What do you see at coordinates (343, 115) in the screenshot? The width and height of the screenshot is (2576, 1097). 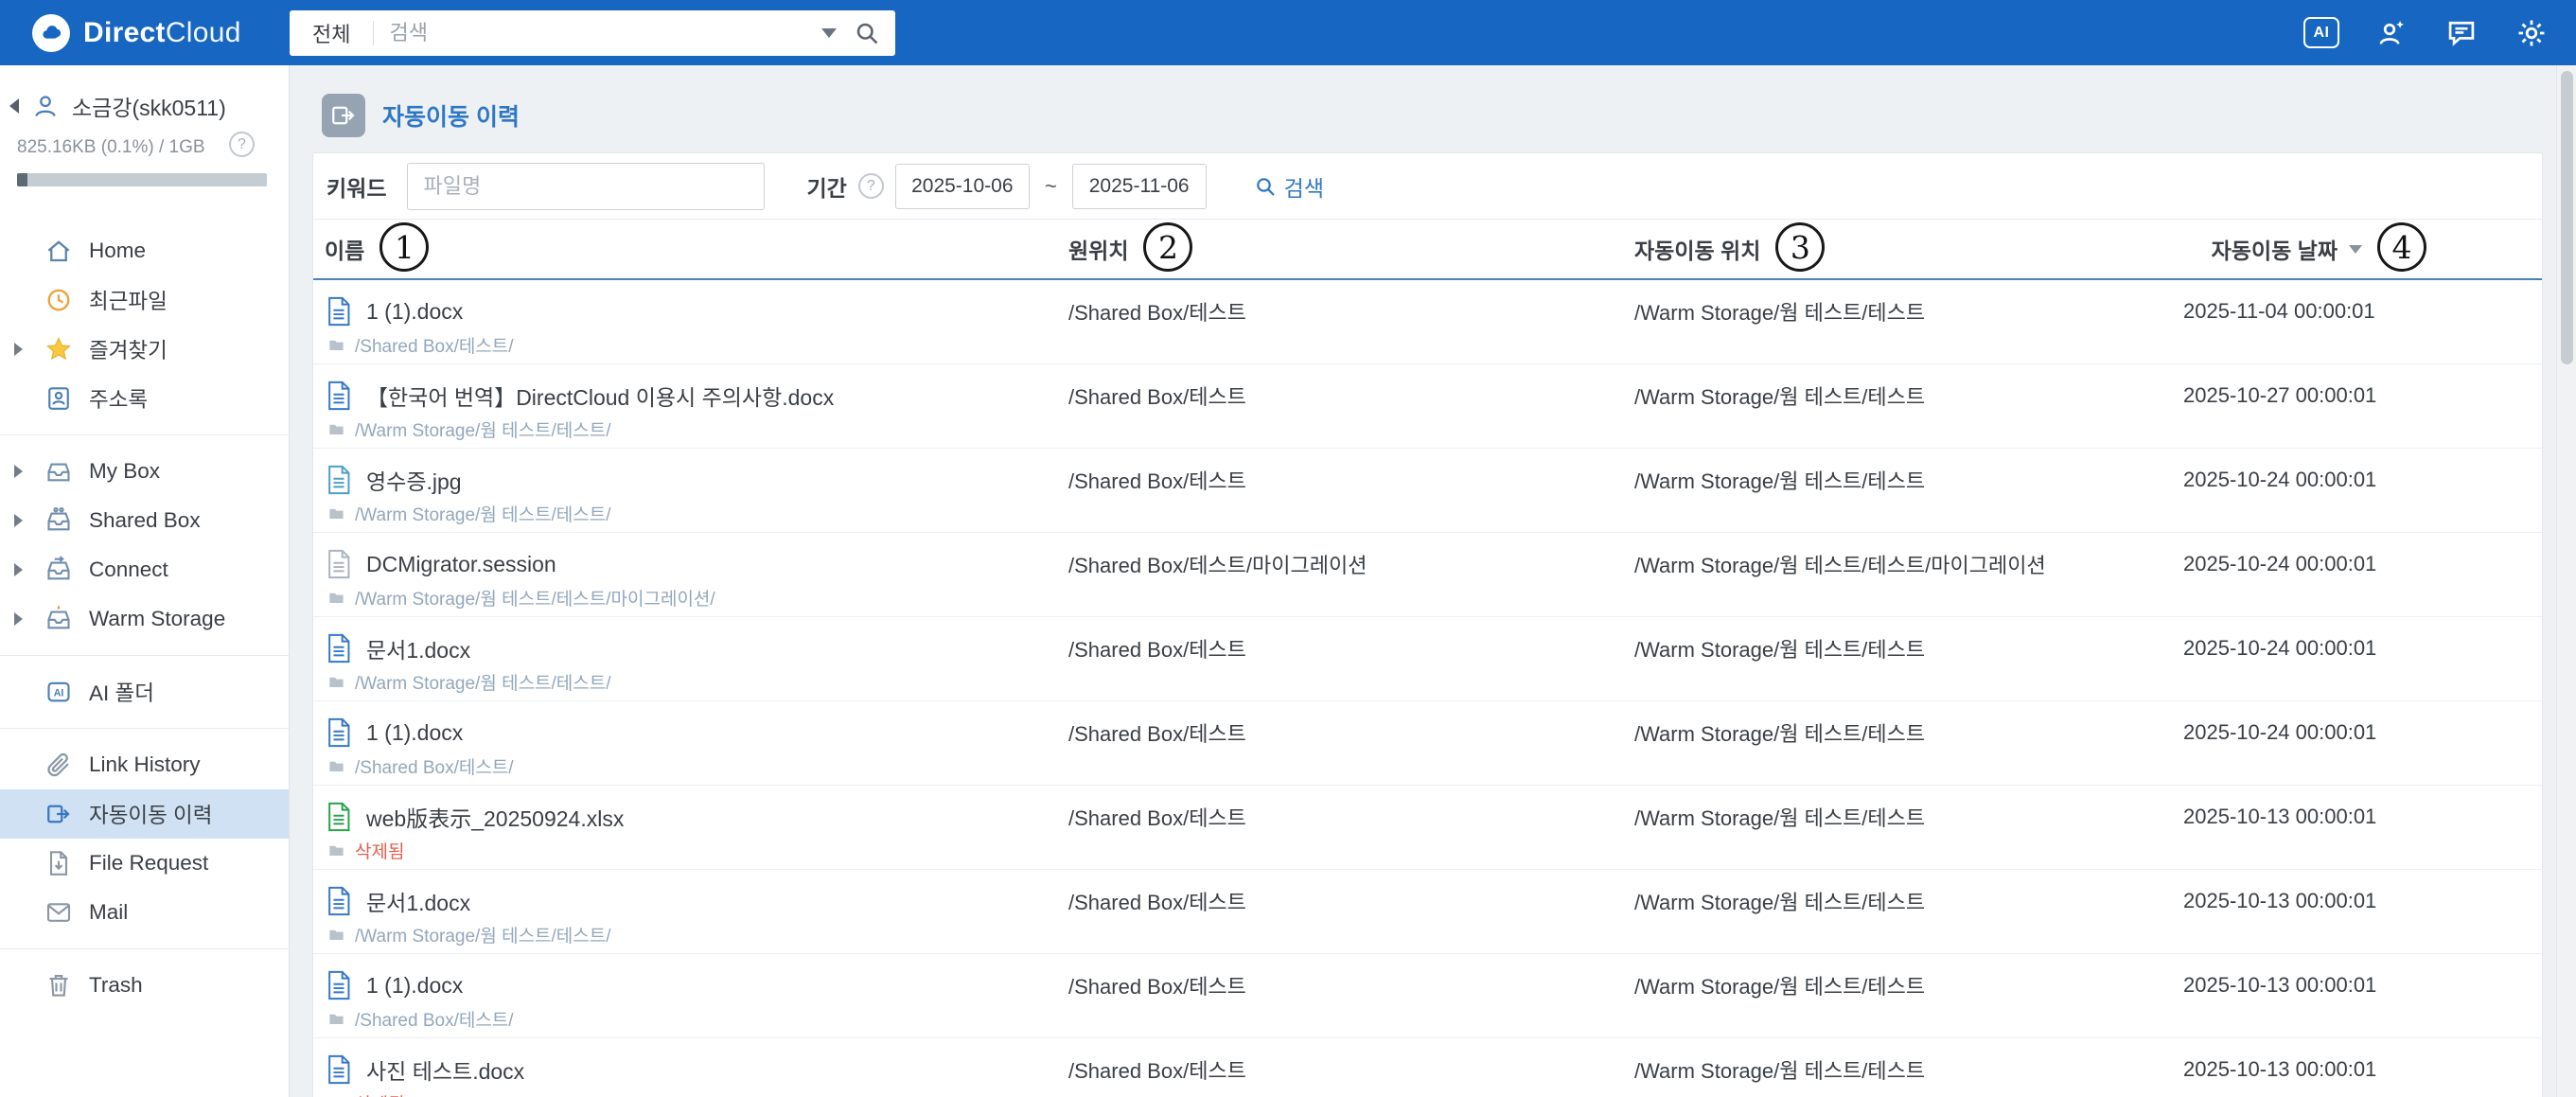 I see `auto-move-icon` at bounding box center [343, 115].